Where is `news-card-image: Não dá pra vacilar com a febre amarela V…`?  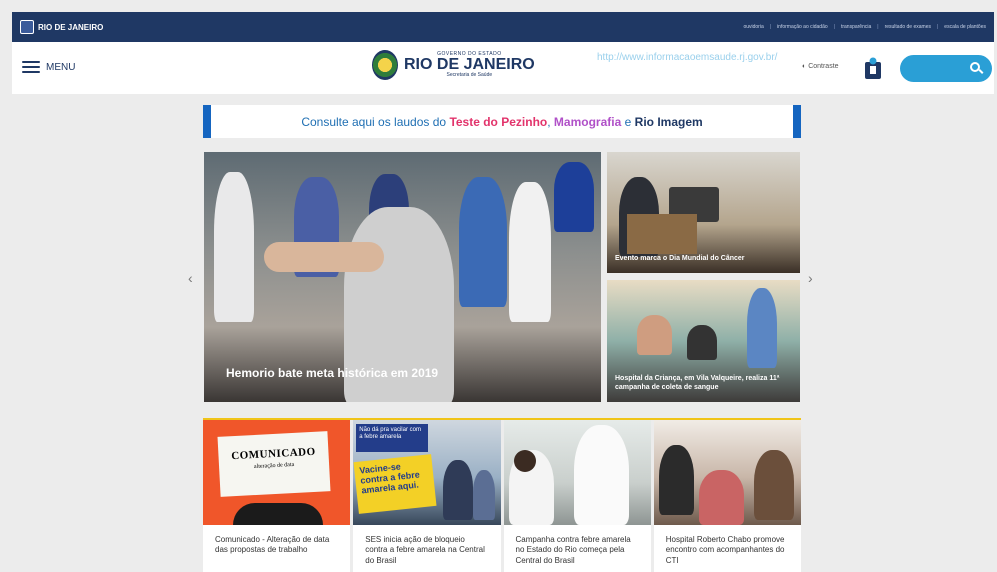 news-card-image: Não dá pra vacilar com a febre amarela V… is located at coordinates (427, 472).